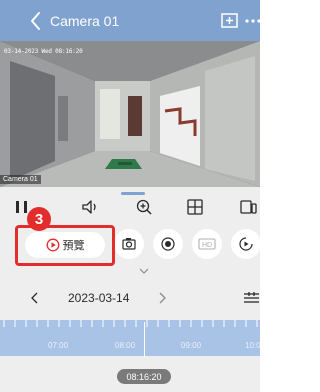 The height and width of the screenshot is (392, 320). What do you see at coordinates (20, 179) in the screenshot?
I see `camera-label: Camera 01` at bounding box center [20, 179].